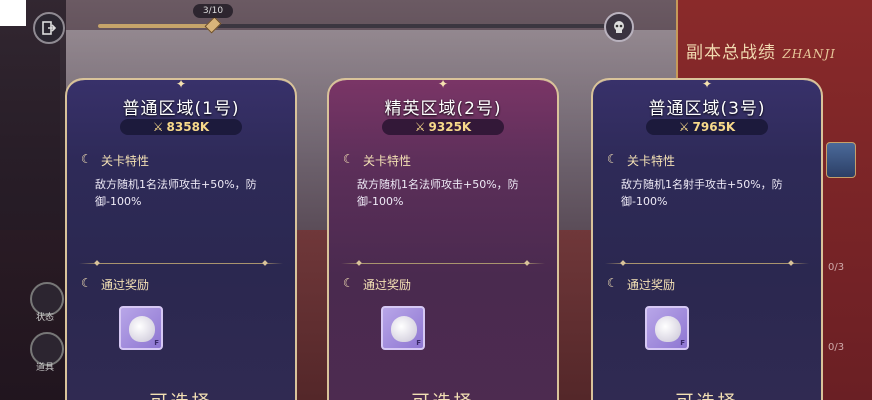  What do you see at coordinates (353, 26) in the screenshot?
I see `stage-progress-bar` at bounding box center [353, 26].